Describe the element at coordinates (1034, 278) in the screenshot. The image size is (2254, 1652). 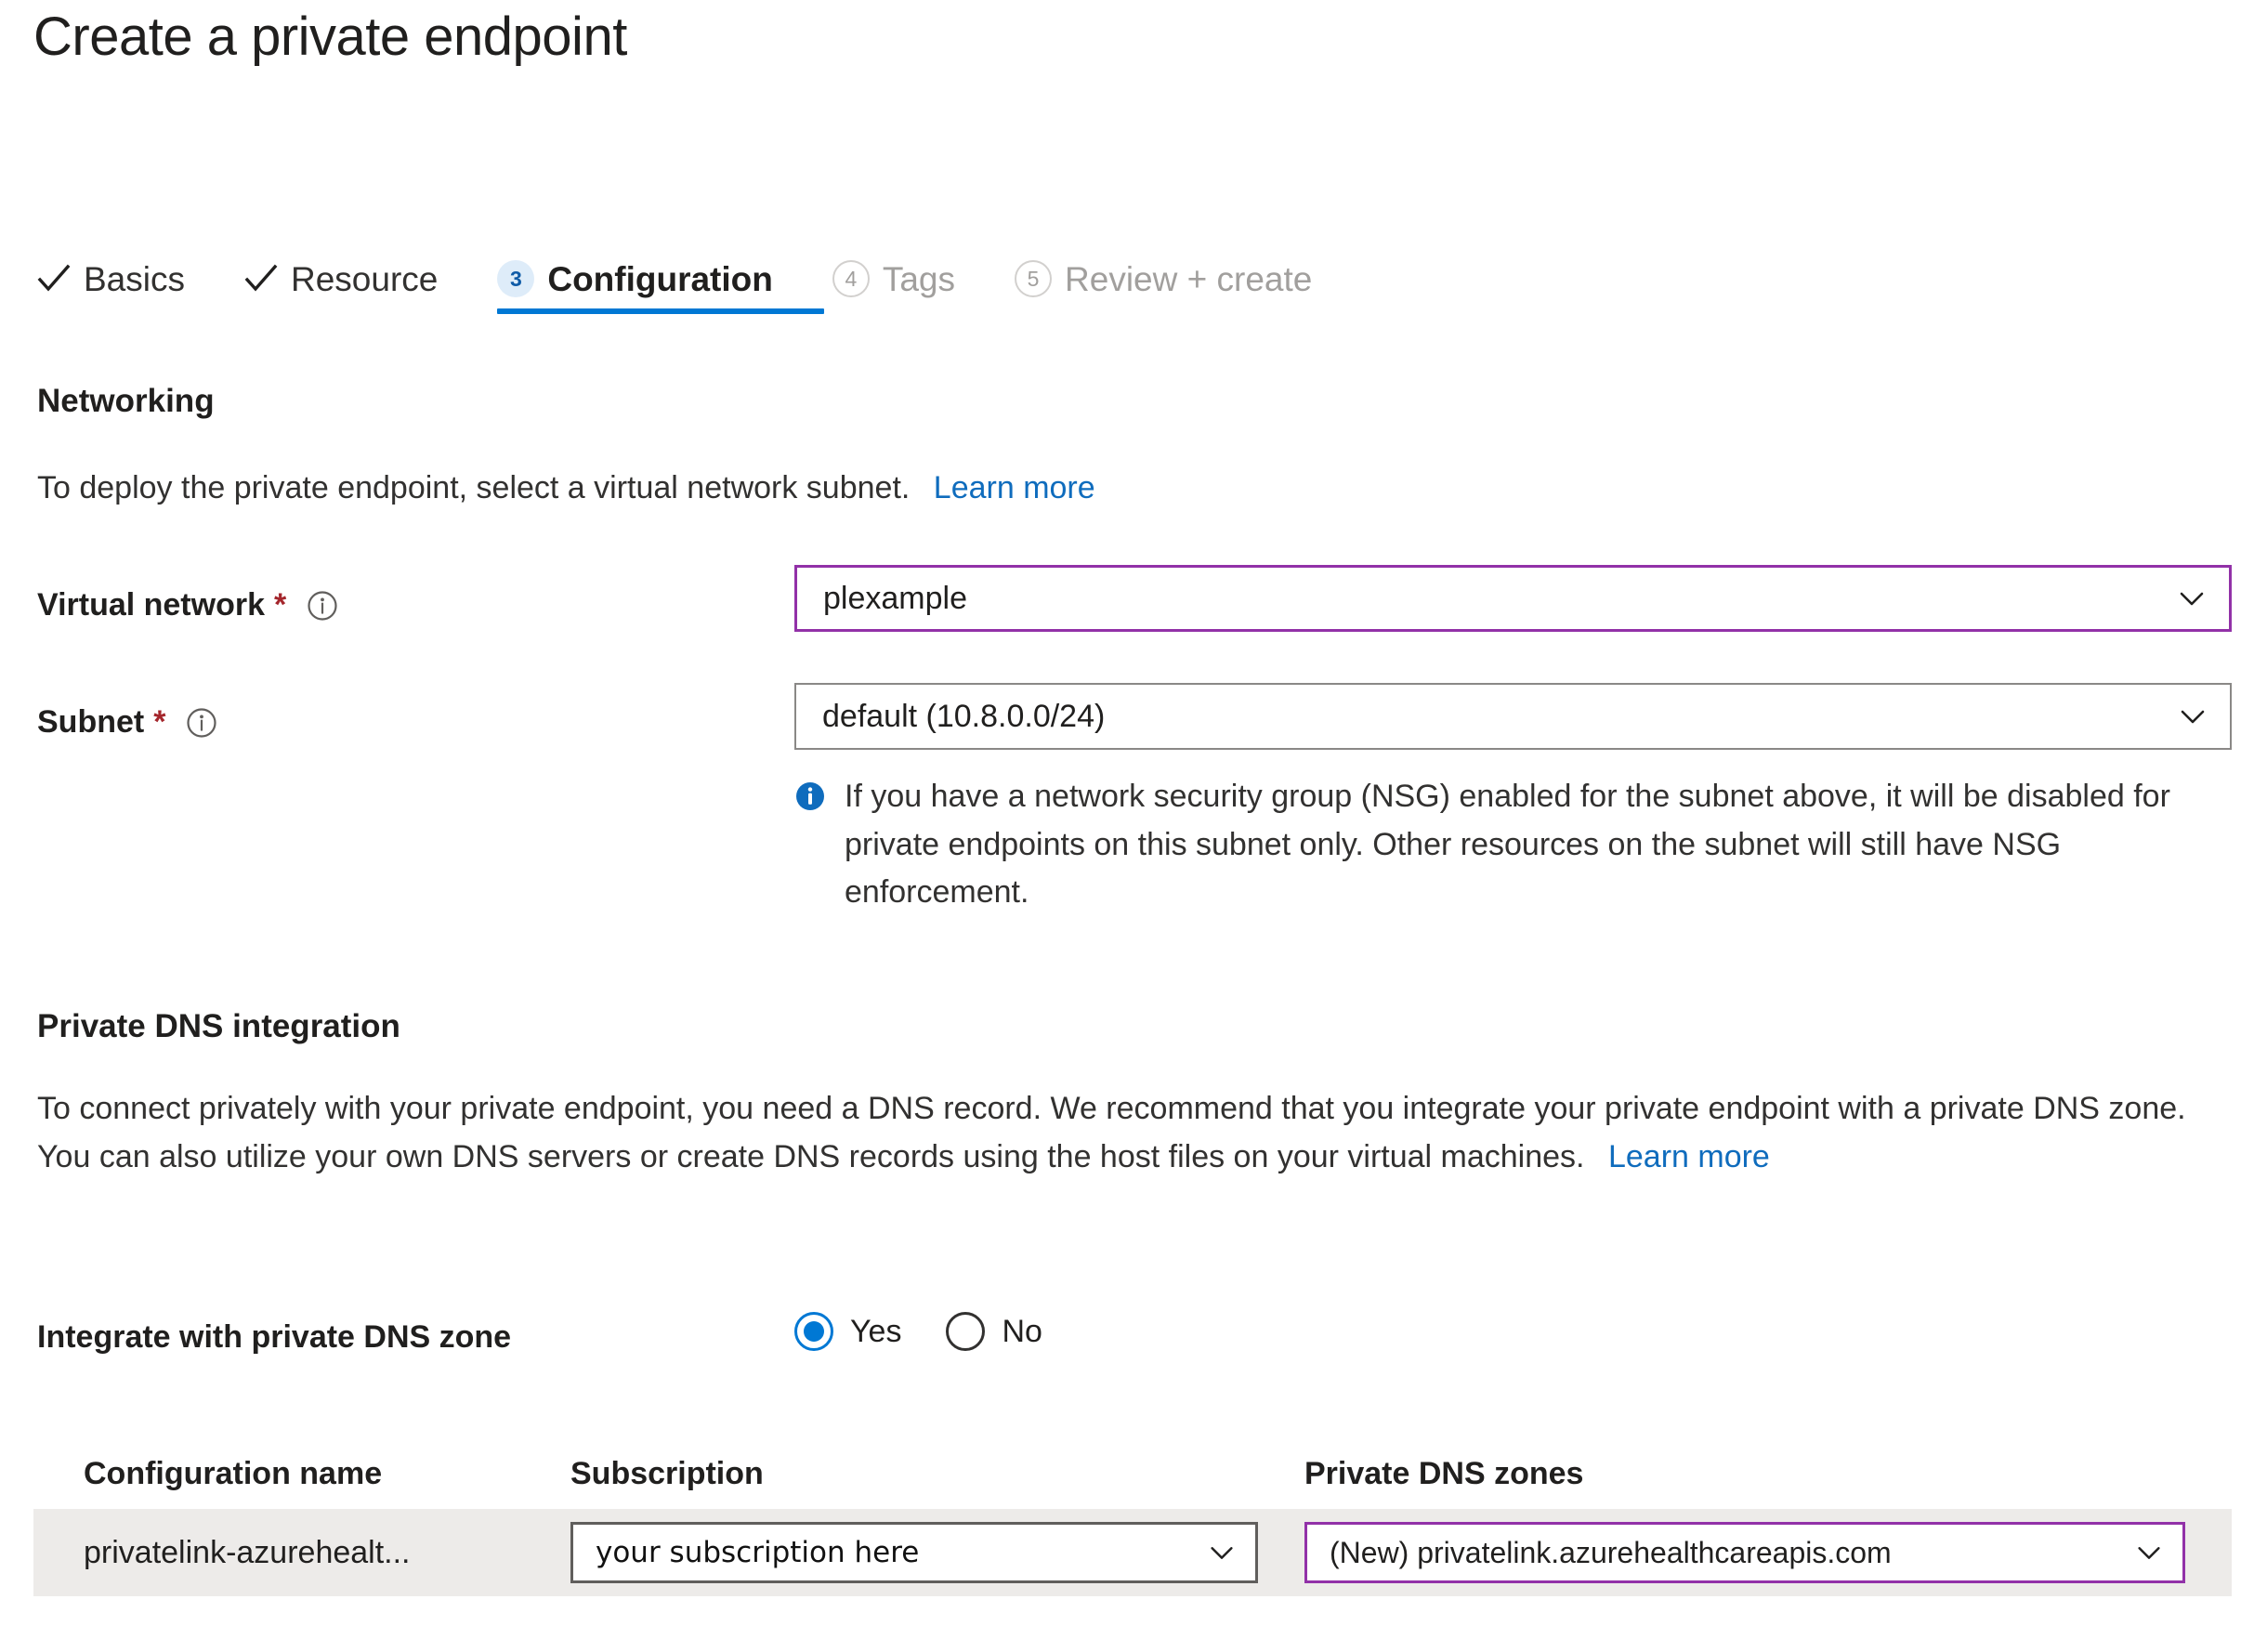
I see `step-number-badge: 5` at that location.